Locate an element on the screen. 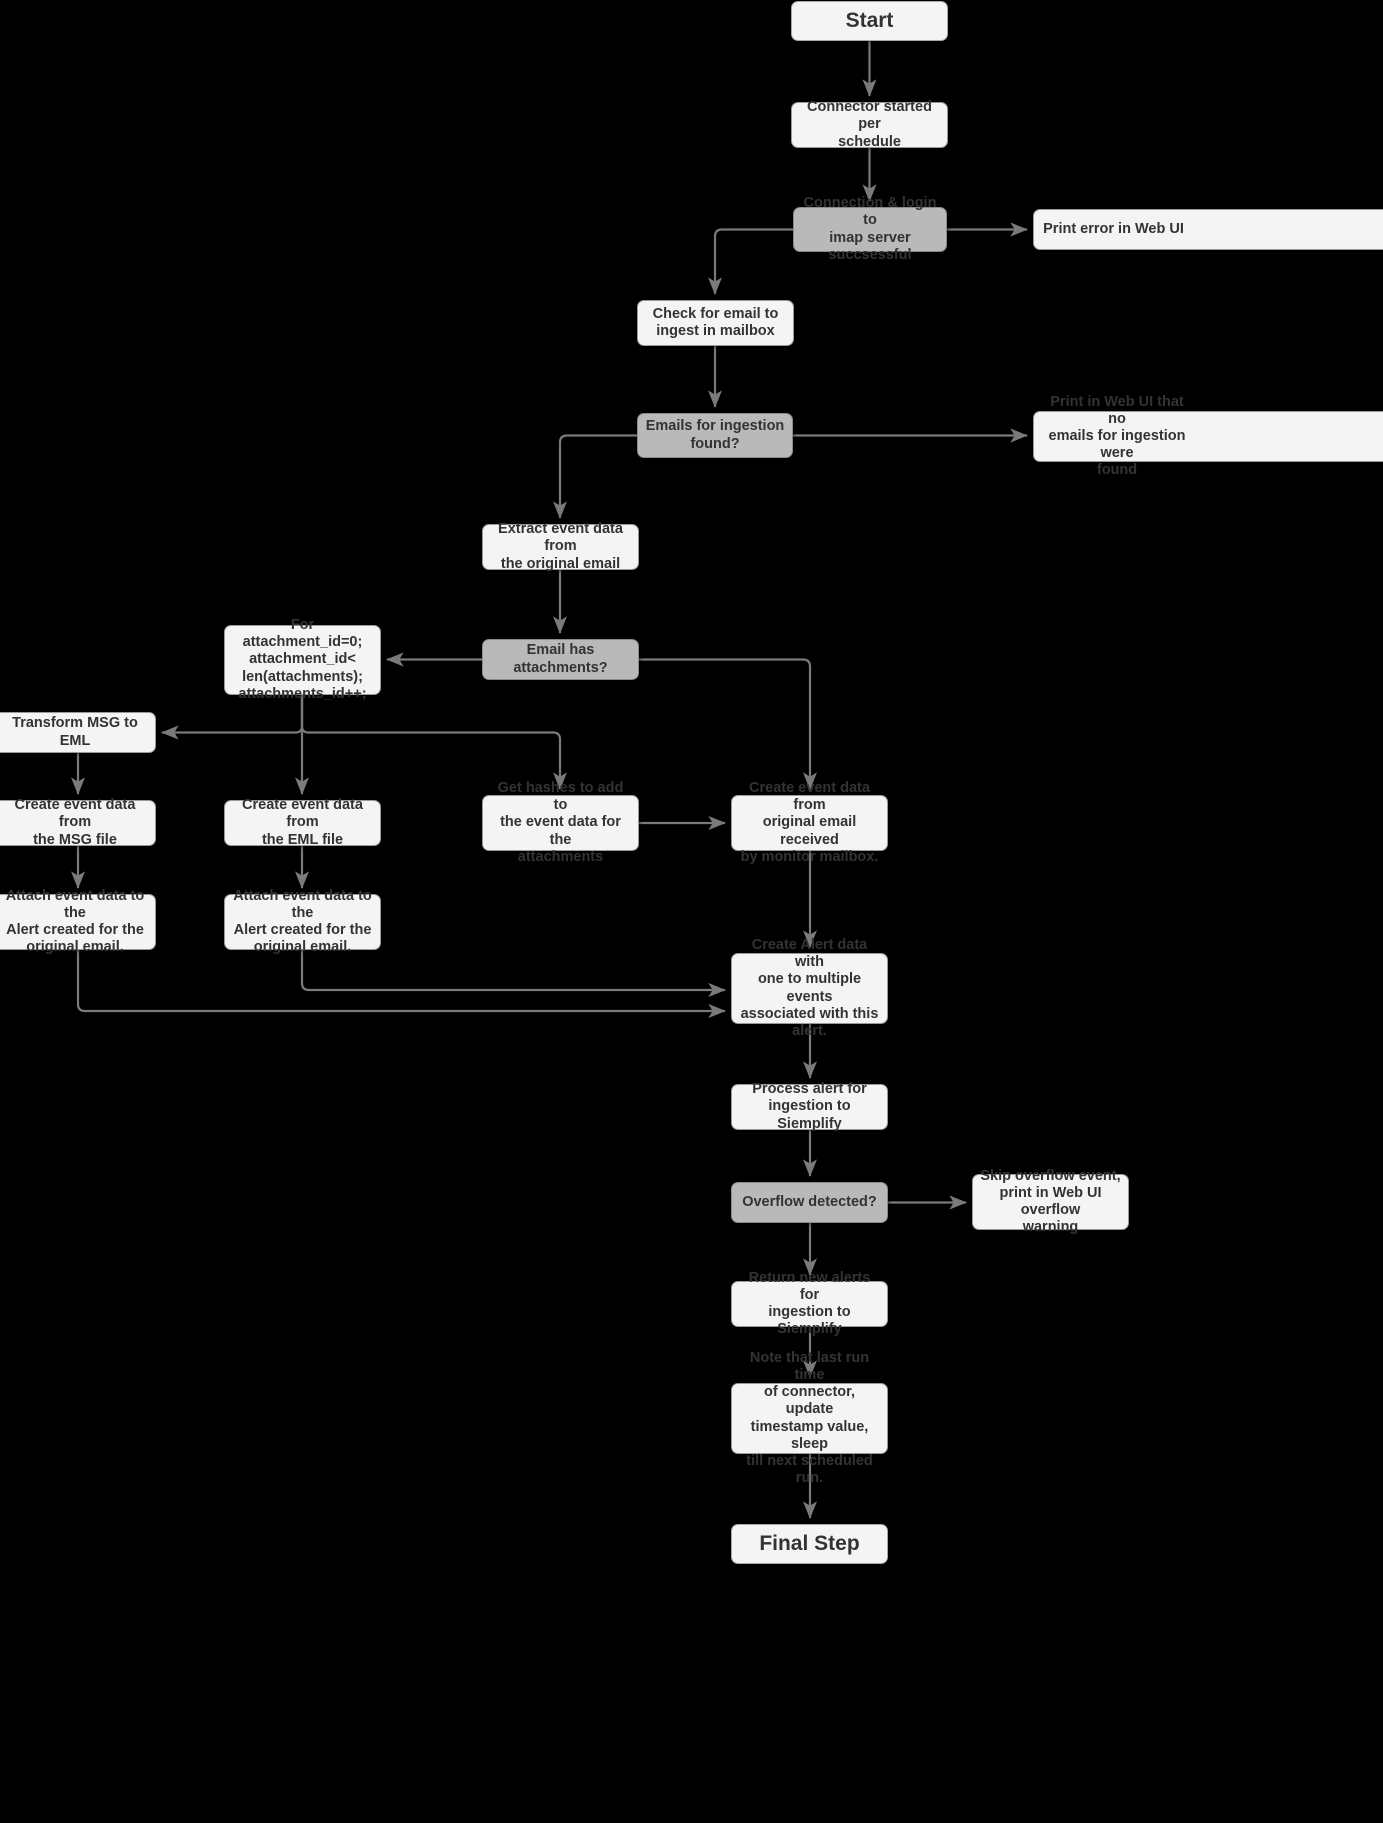  node-emails-found-label: Emails for ingestion found? is located at coordinates (715, 435).